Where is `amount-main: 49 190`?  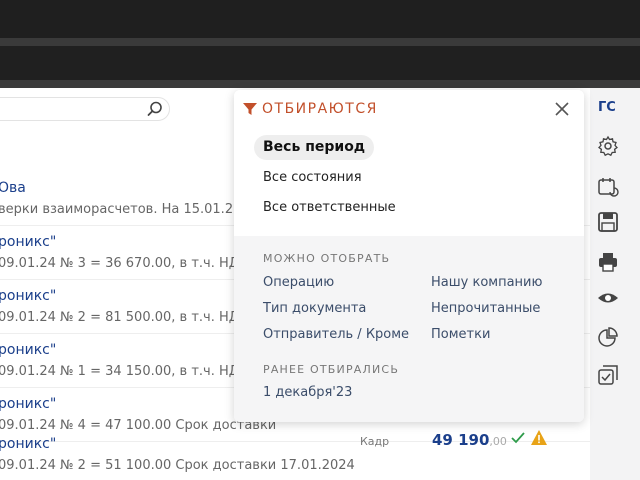 amount-main: 49 190 is located at coordinates (461, 440).